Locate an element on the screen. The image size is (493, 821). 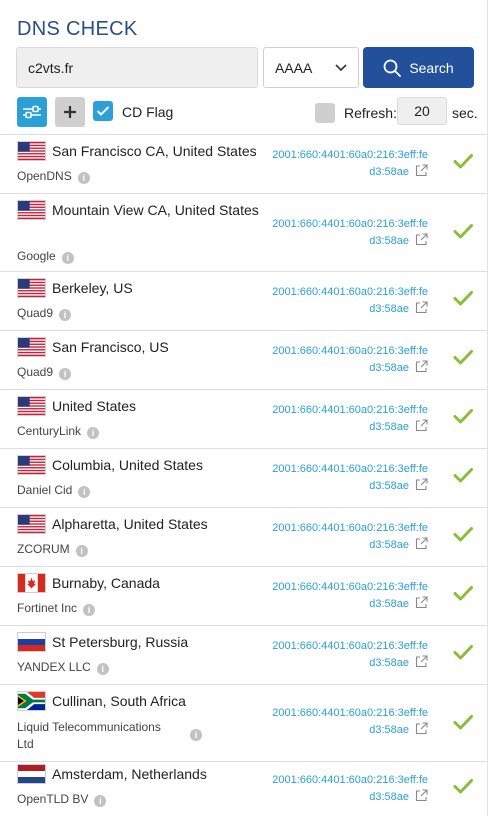
location-name: San Francisco CA, United States is located at coordinates (154, 151).